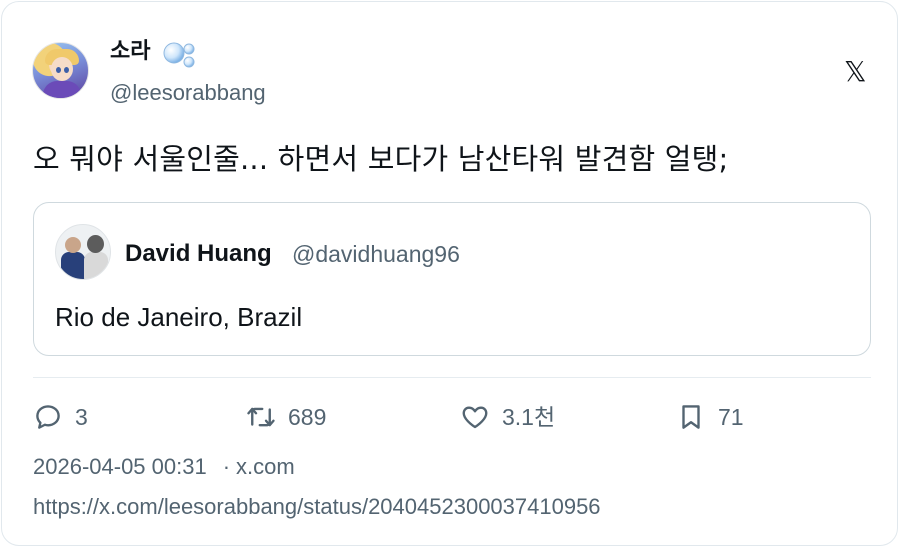 The image size is (900, 548). I want to click on x-logo-icon: 𝕏, so click(858, 72).